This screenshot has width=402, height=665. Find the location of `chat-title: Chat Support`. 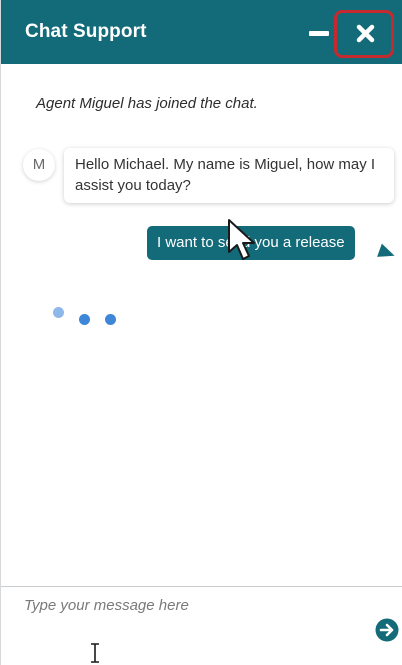

chat-title: Chat Support is located at coordinates (86, 31).